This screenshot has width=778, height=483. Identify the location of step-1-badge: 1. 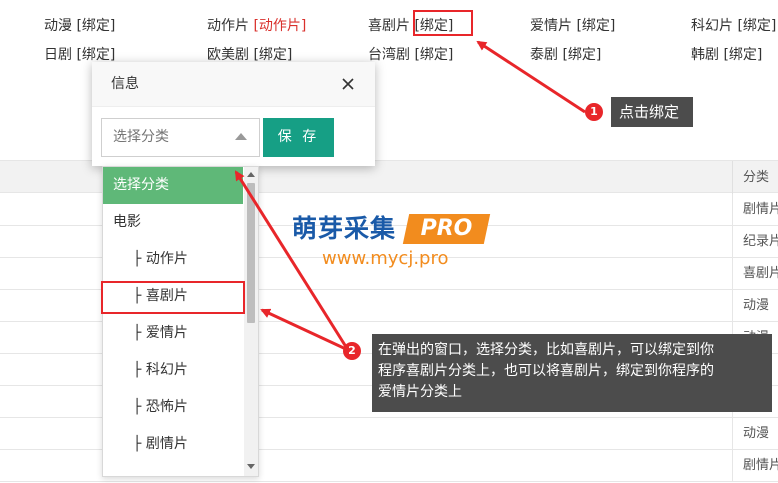
(594, 112).